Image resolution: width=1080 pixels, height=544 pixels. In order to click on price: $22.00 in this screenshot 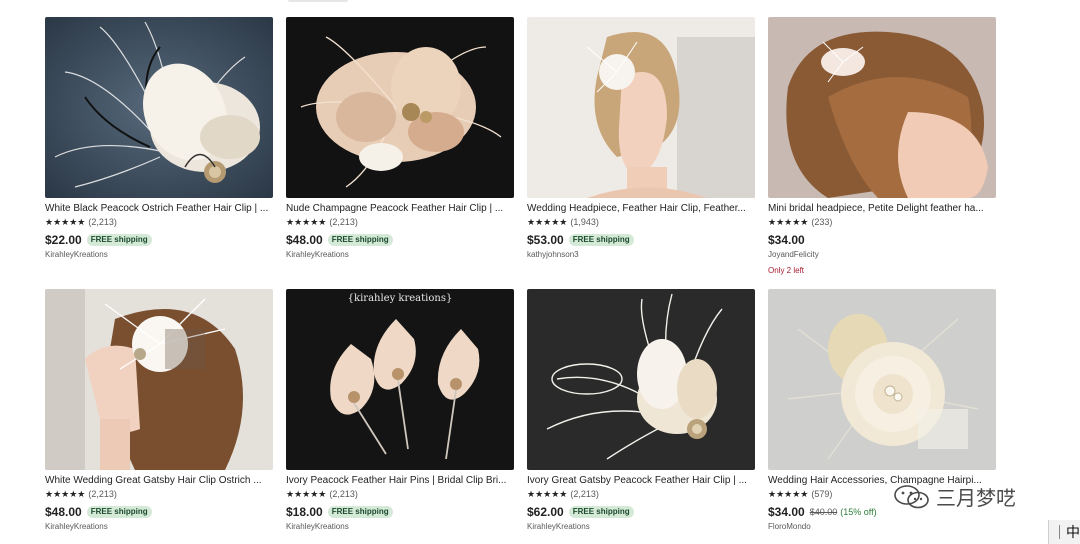, I will do `click(63, 239)`.